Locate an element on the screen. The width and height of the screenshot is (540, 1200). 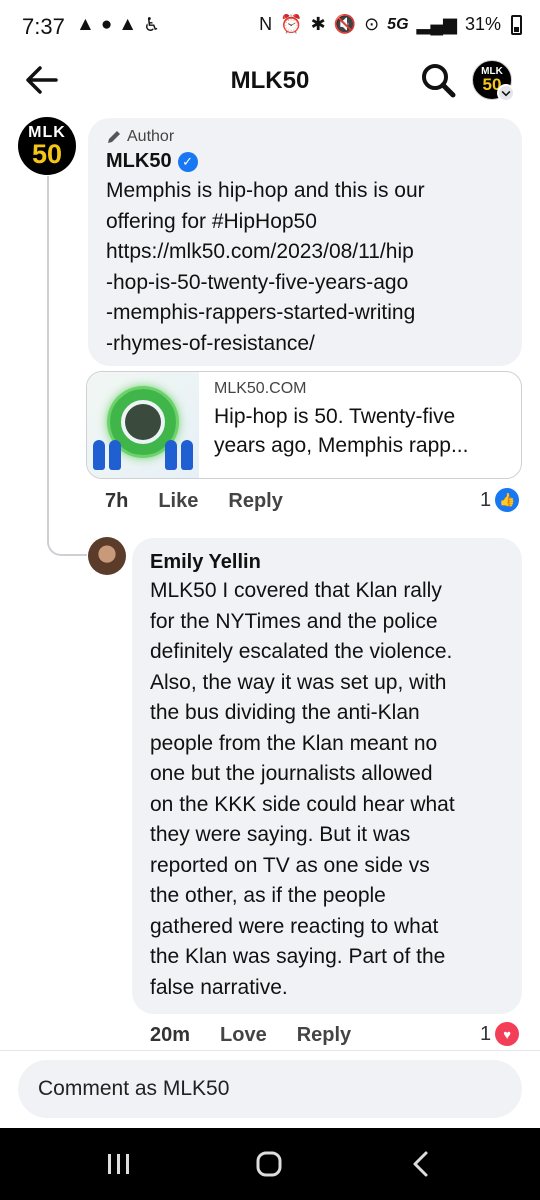
comment-line: on the KKK side could hear what is located at coordinates (302, 804).